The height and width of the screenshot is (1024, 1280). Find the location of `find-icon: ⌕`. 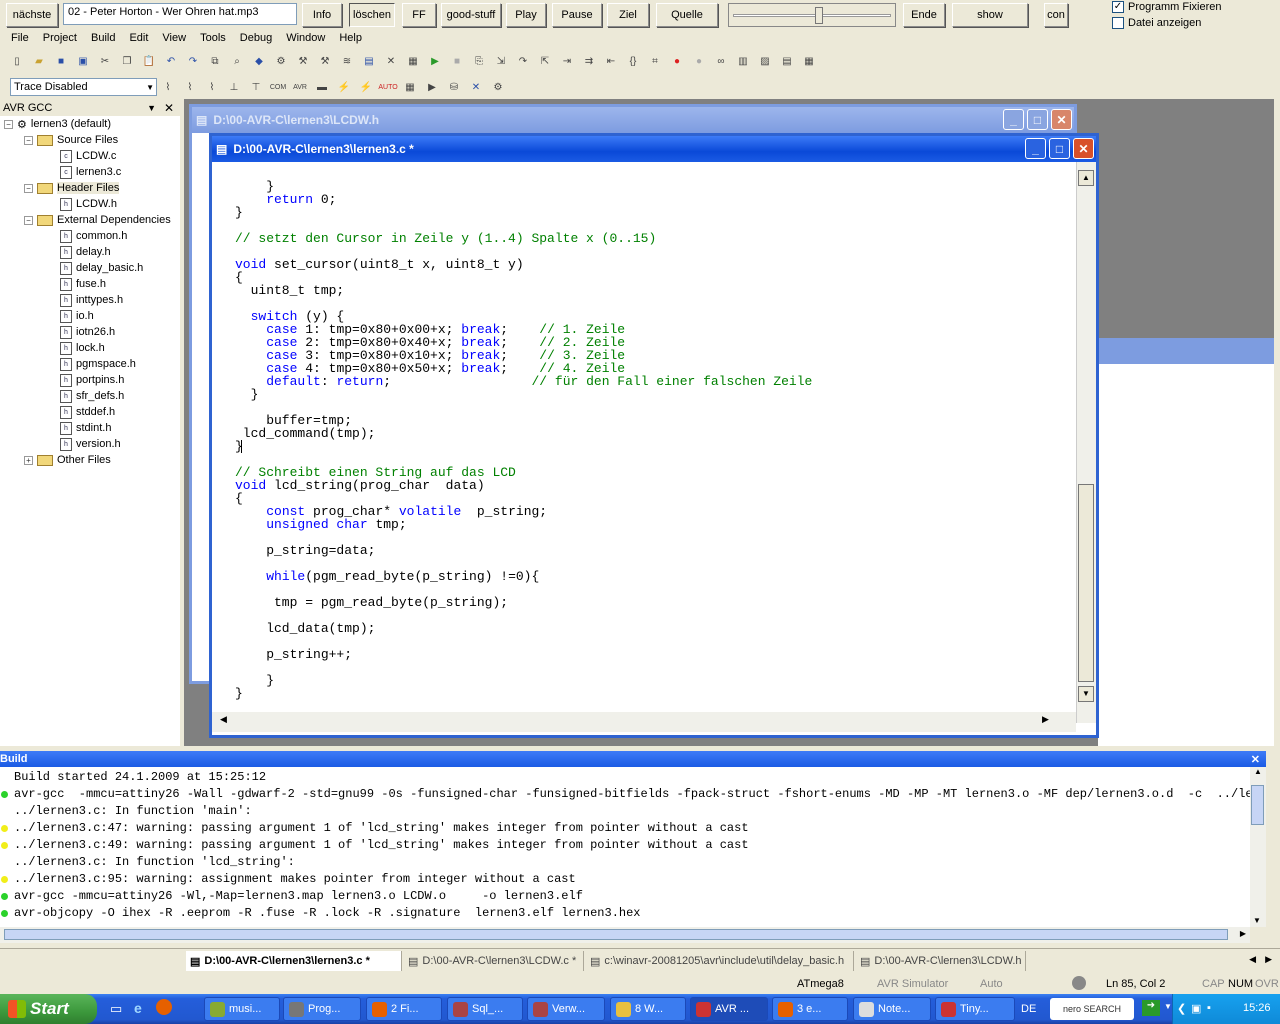

find-icon: ⌕ is located at coordinates (237, 61).